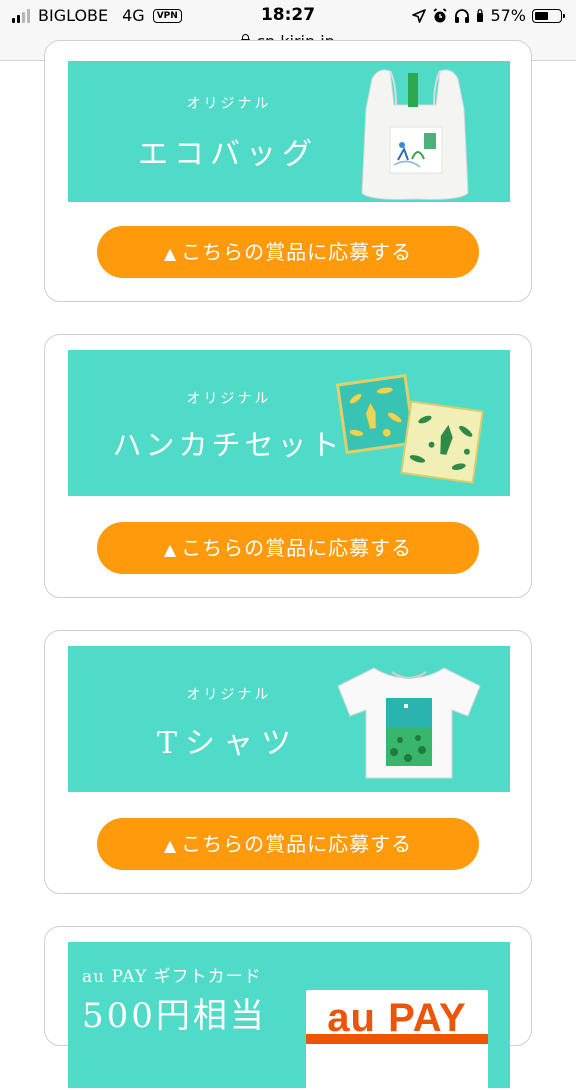 This screenshot has width=576, height=1090. I want to click on headphones-icon, so click(462, 15).